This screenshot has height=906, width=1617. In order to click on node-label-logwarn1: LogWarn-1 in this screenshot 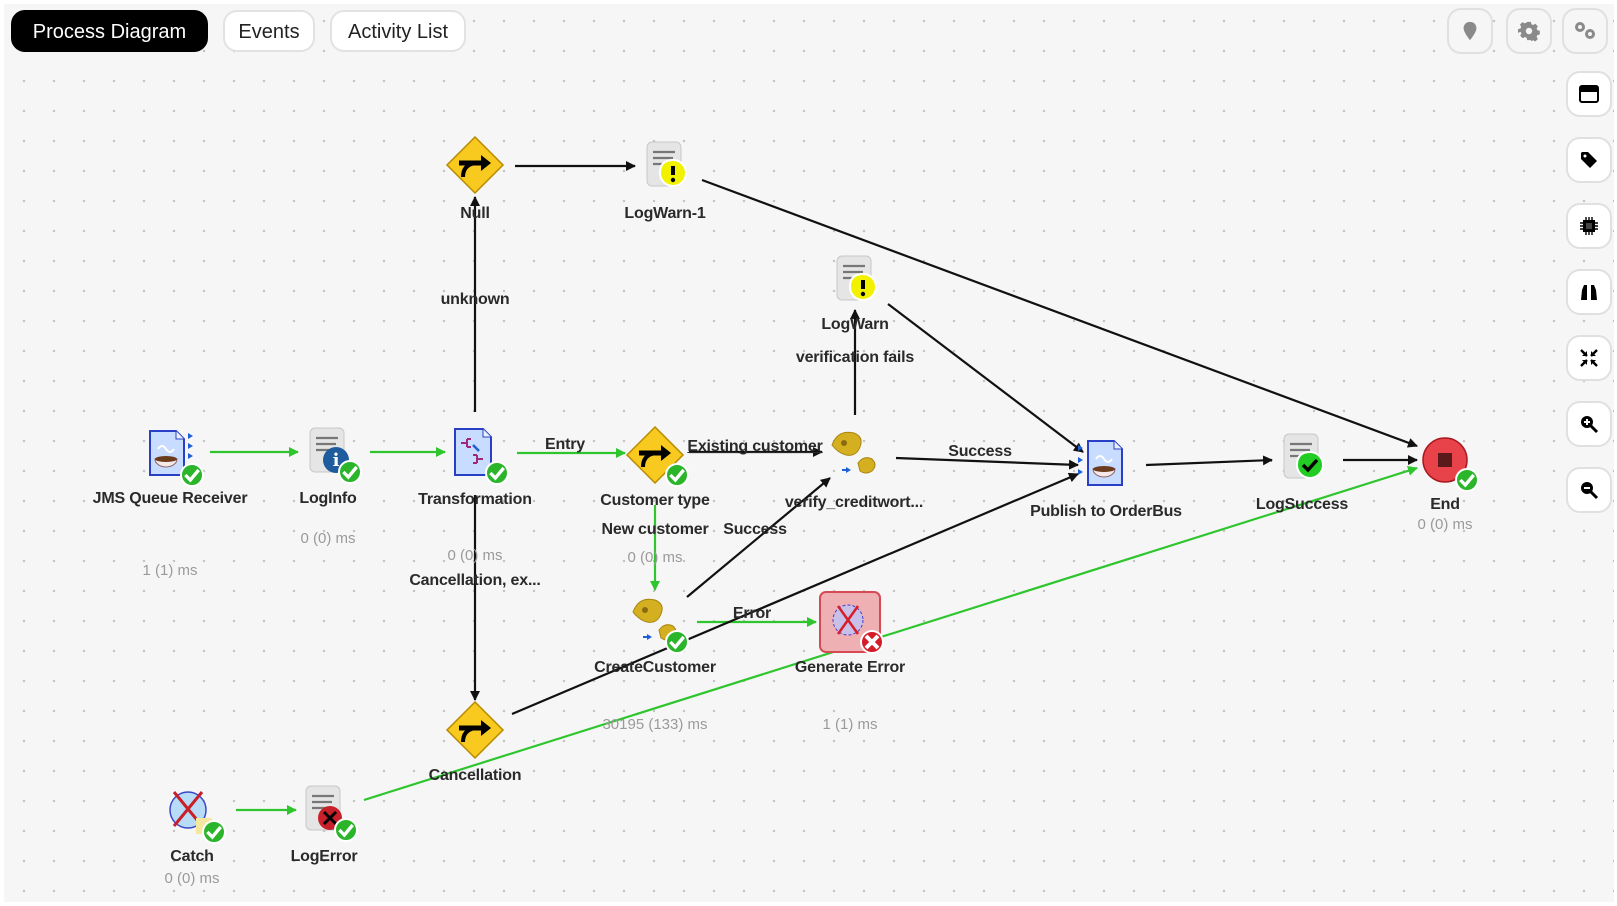, I will do `click(665, 213)`.